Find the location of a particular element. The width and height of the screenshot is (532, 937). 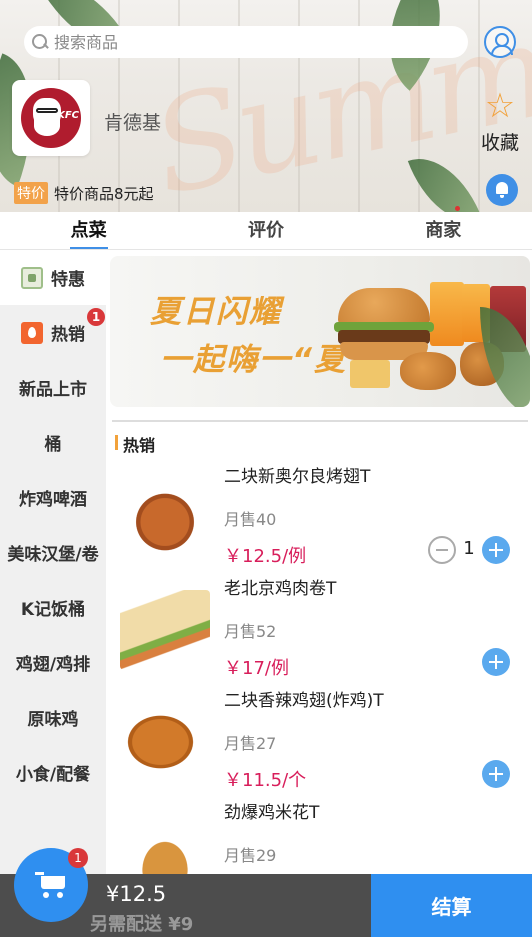

sidebar-item-new: 新品上市 is located at coordinates (53, 387).